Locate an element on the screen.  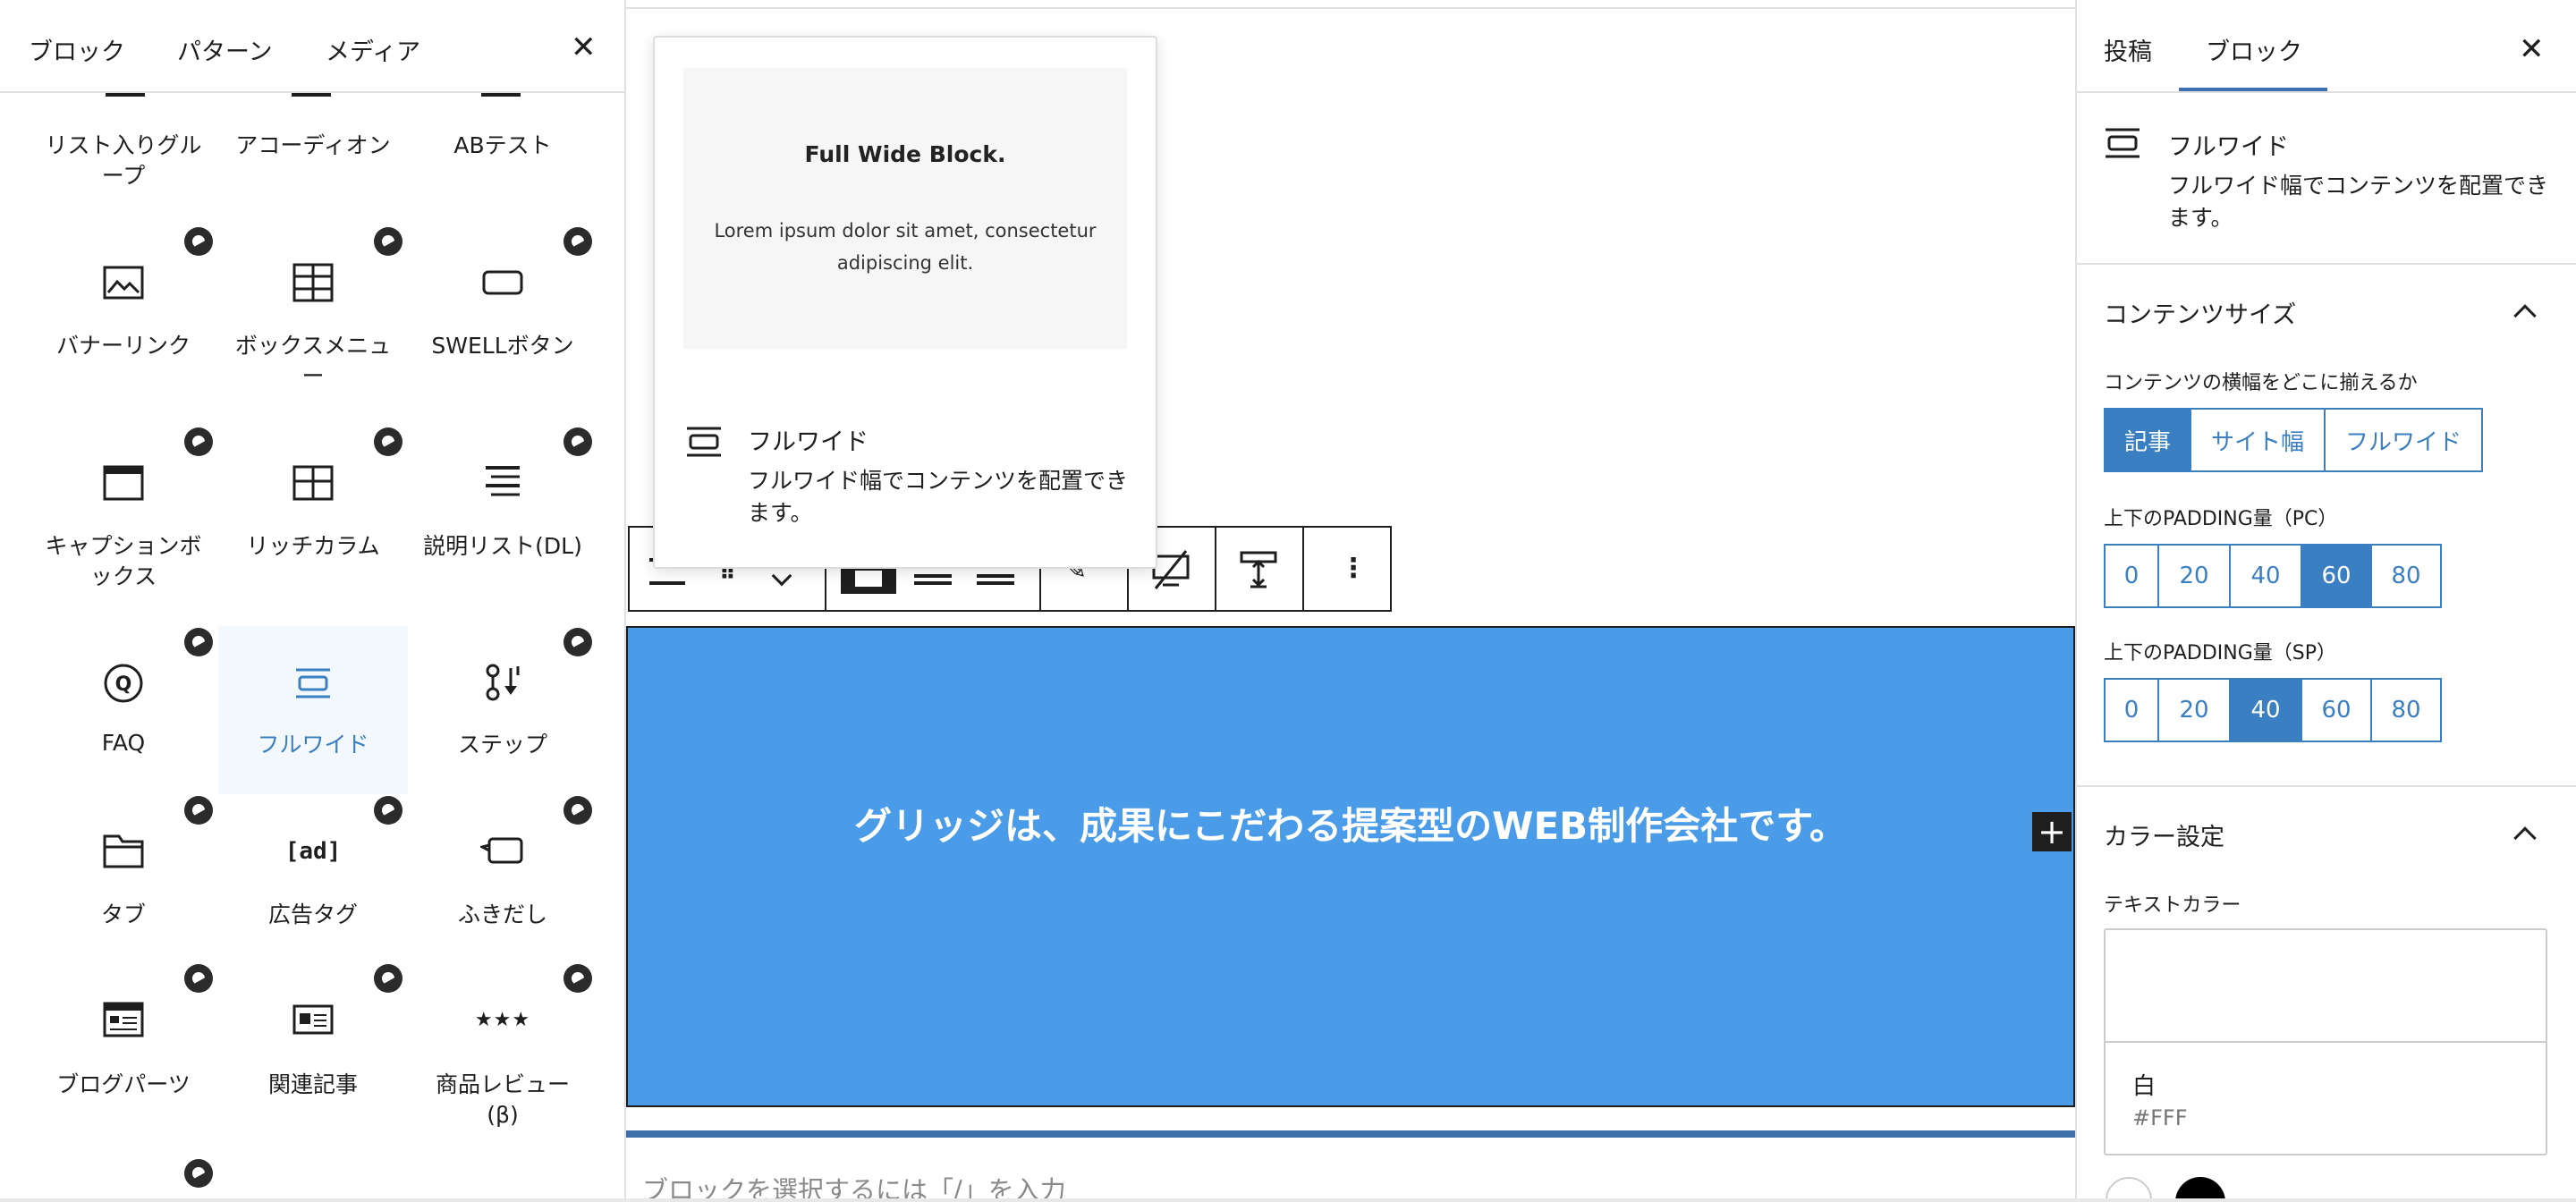
padding-sp-80: 80 is located at coordinates (2406, 710).